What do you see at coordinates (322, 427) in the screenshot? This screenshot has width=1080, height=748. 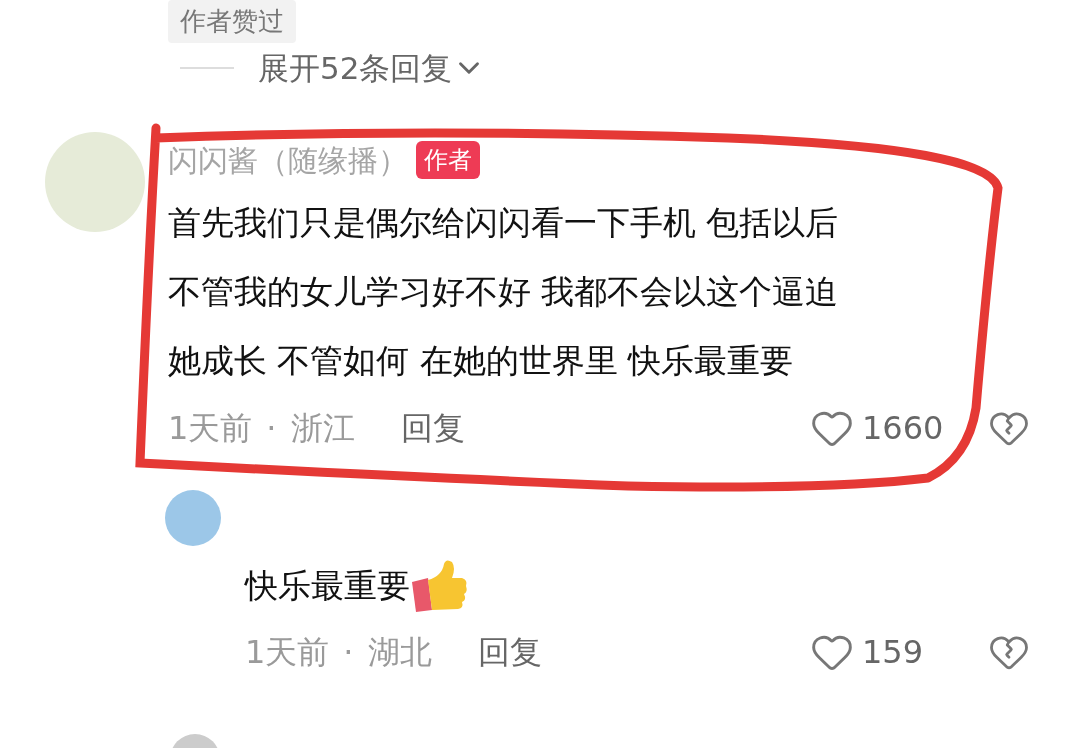 I see `comment-location: 浙江` at bounding box center [322, 427].